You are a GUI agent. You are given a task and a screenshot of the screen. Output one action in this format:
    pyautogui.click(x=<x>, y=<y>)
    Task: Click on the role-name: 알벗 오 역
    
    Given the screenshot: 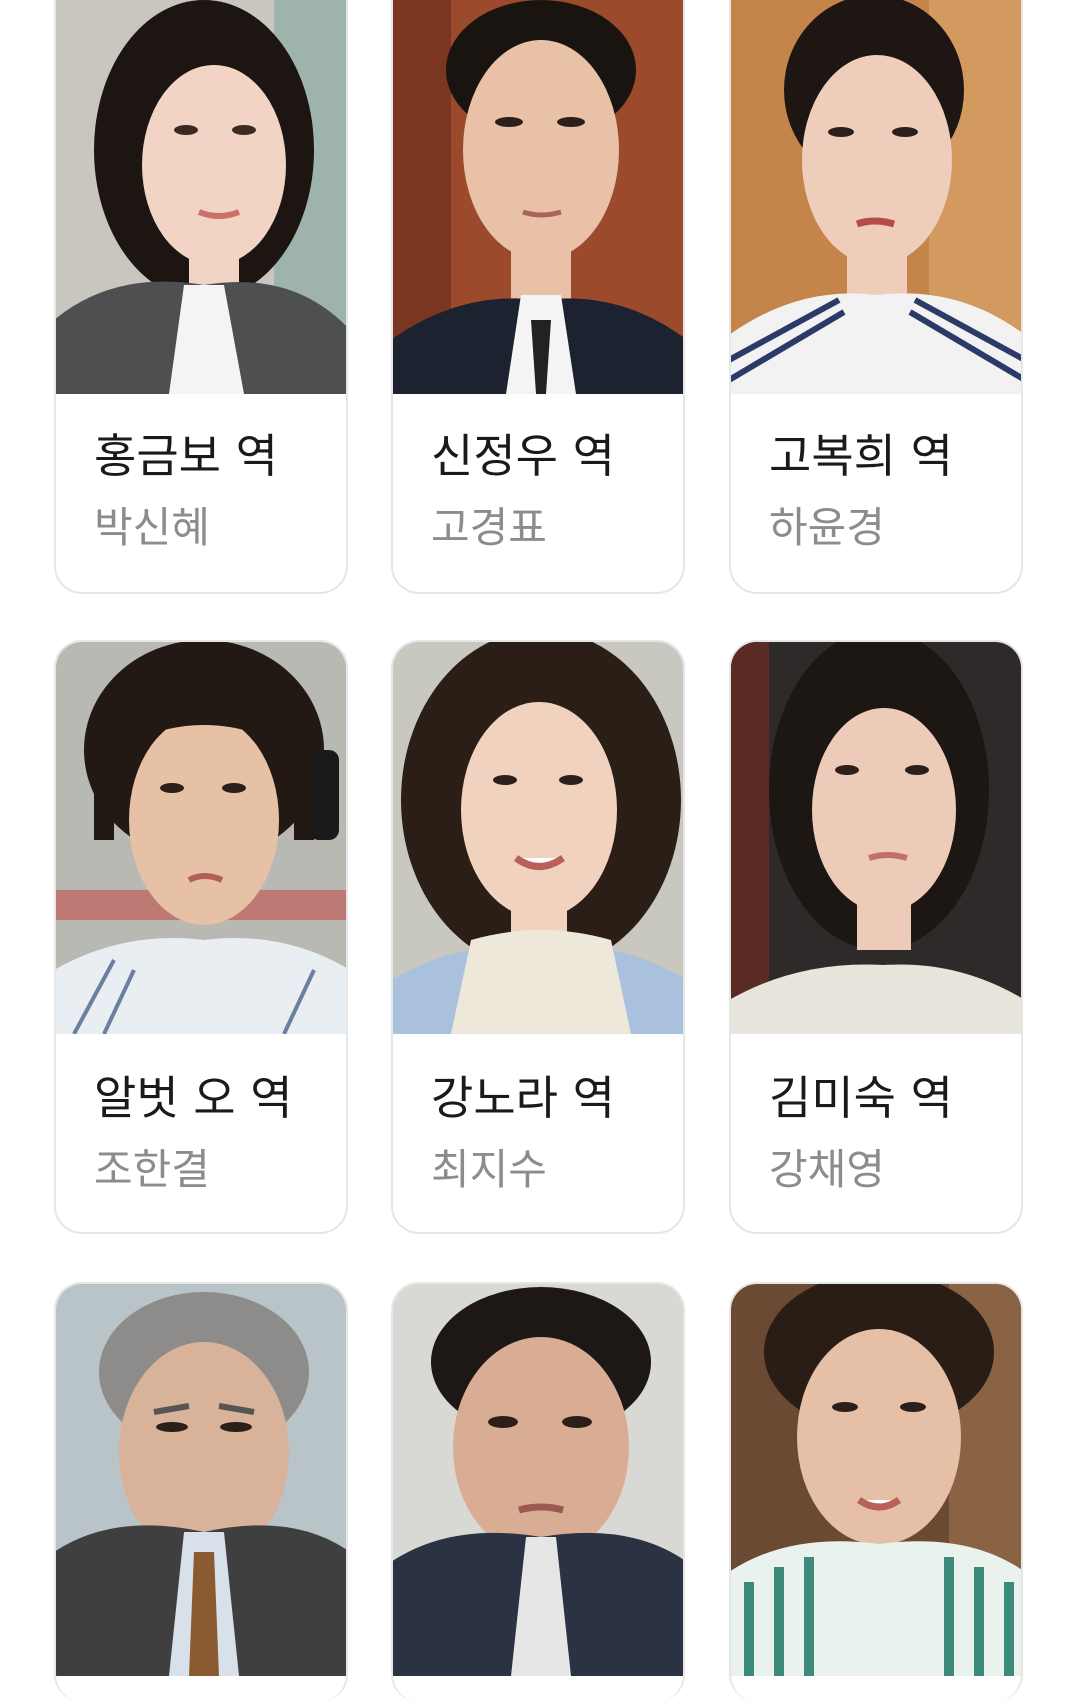 What is the action you would take?
    pyautogui.click(x=193, y=1098)
    